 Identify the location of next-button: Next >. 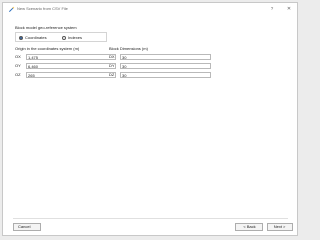
(280, 227).